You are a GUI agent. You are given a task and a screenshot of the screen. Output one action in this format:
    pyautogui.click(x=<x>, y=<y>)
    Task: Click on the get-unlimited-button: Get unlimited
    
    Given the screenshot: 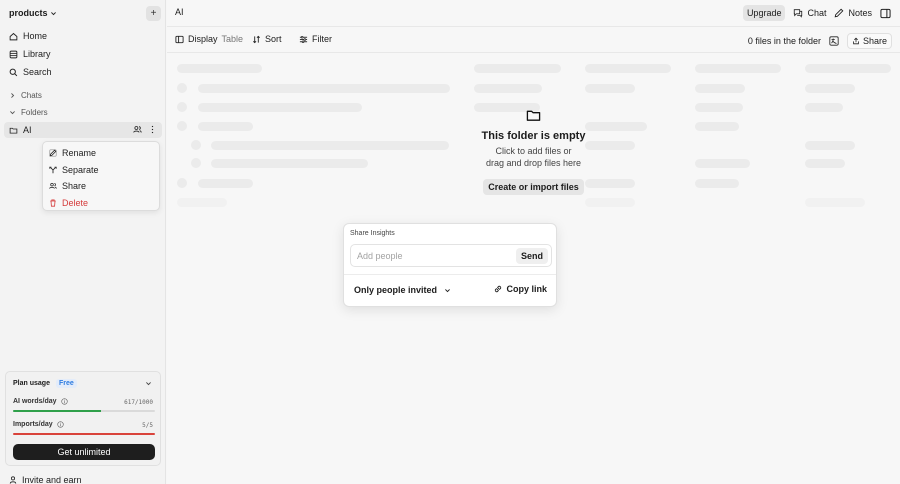 What is the action you would take?
    pyautogui.click(x=84, y=452)
    